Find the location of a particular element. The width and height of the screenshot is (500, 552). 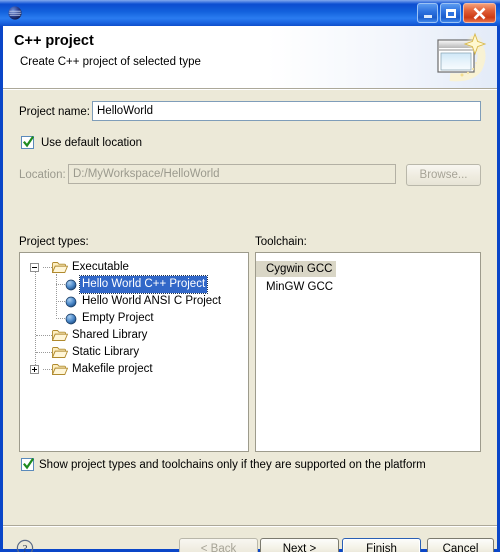

tree-item-label: Empty Project is located at coordinates (118, 318).